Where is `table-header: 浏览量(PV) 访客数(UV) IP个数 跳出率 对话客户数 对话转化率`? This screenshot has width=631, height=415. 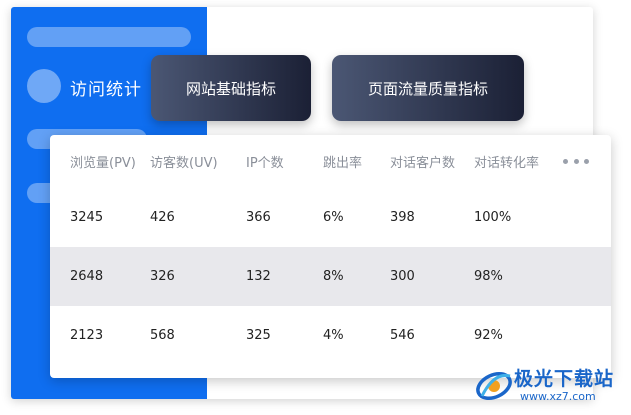 table-header: 浏览量(PV) 访客数(UV) IP个数 跳出率 对话客户数 对话转化率 is located at coordinates (330, 161).